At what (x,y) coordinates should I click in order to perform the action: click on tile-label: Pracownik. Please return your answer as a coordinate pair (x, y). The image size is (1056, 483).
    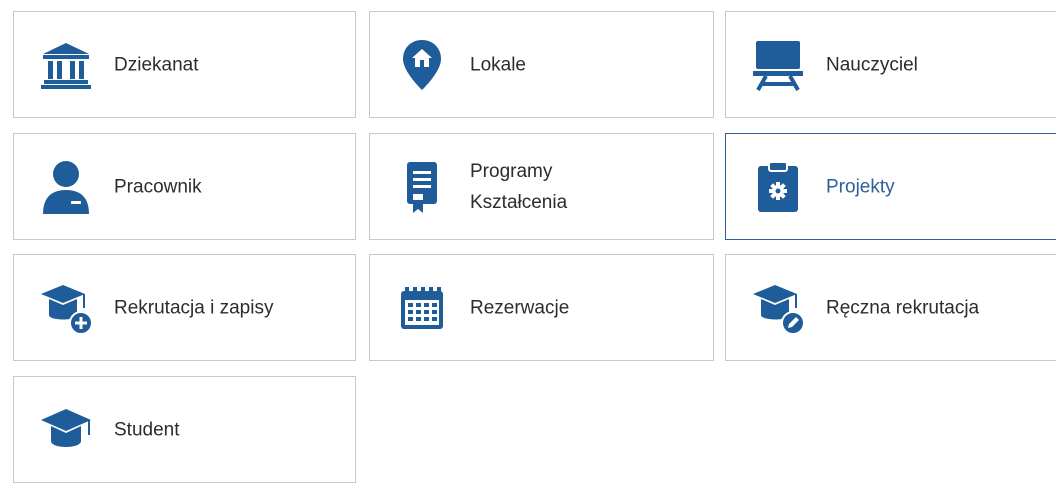
    Looking at the image, I should click on (158, 186).